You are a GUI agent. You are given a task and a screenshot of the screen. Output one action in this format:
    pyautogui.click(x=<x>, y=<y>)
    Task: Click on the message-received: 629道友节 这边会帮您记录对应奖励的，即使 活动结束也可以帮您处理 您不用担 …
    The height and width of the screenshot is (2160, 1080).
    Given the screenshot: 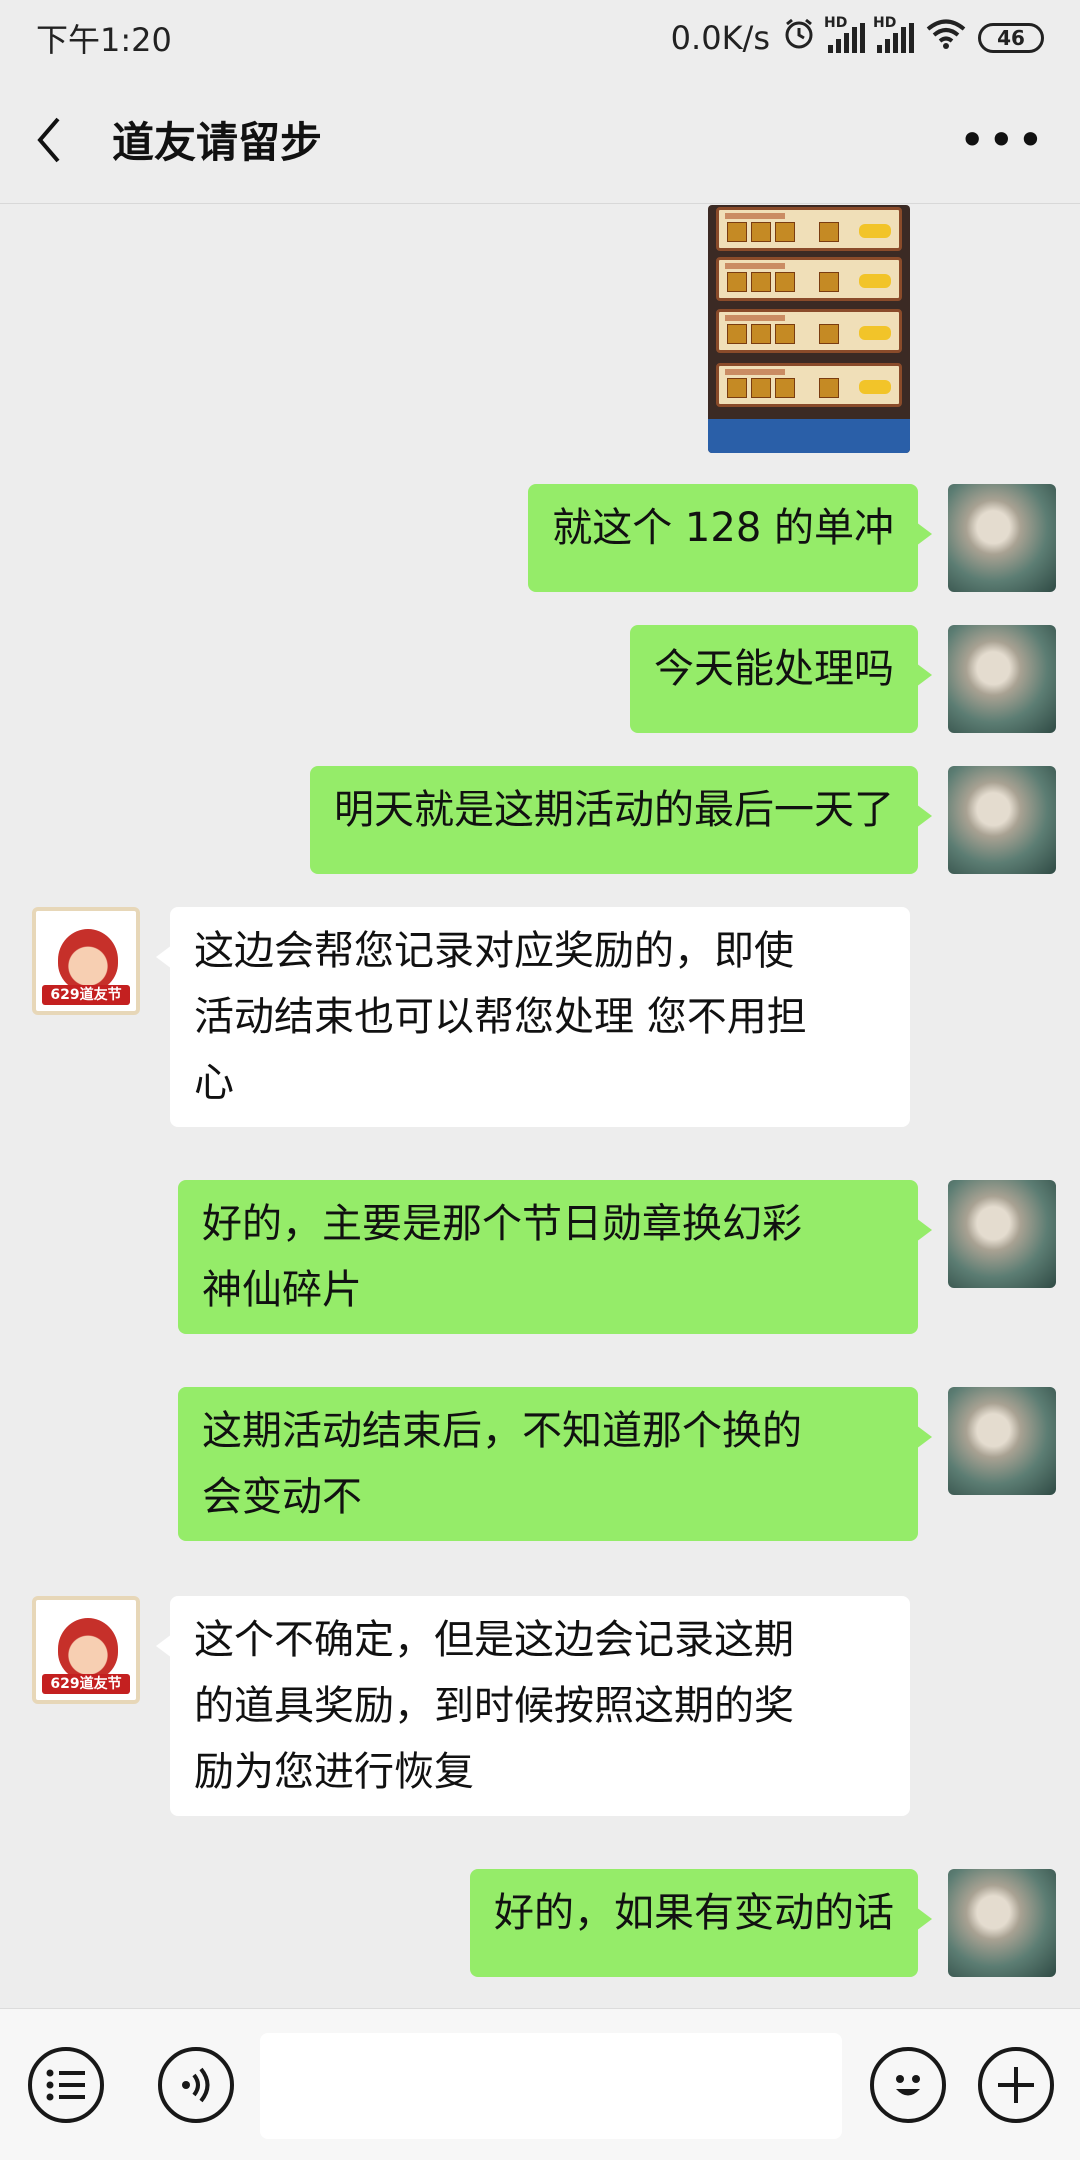 What is the action you would take?
    pyautogui.click(x=471, y=1017)
    